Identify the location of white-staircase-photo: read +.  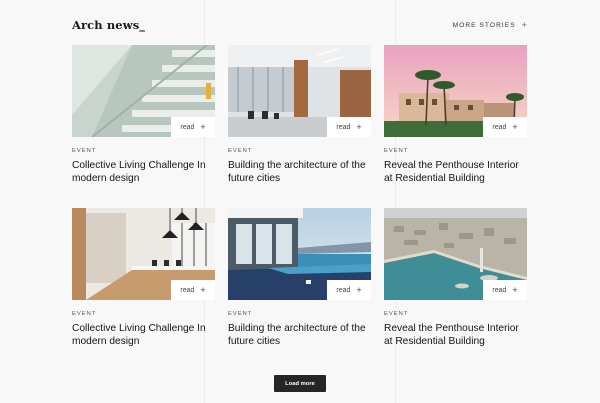
(143, 91).